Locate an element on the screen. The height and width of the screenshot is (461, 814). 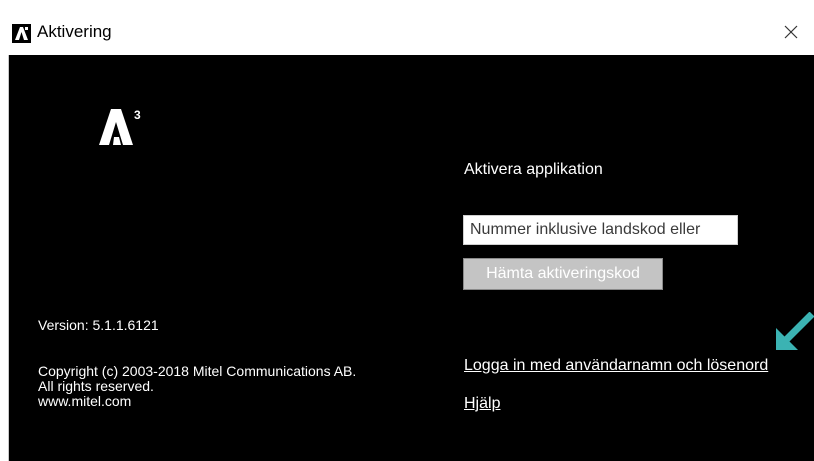
rights-line: All rights reserved. is located at coordinates (96, 386).